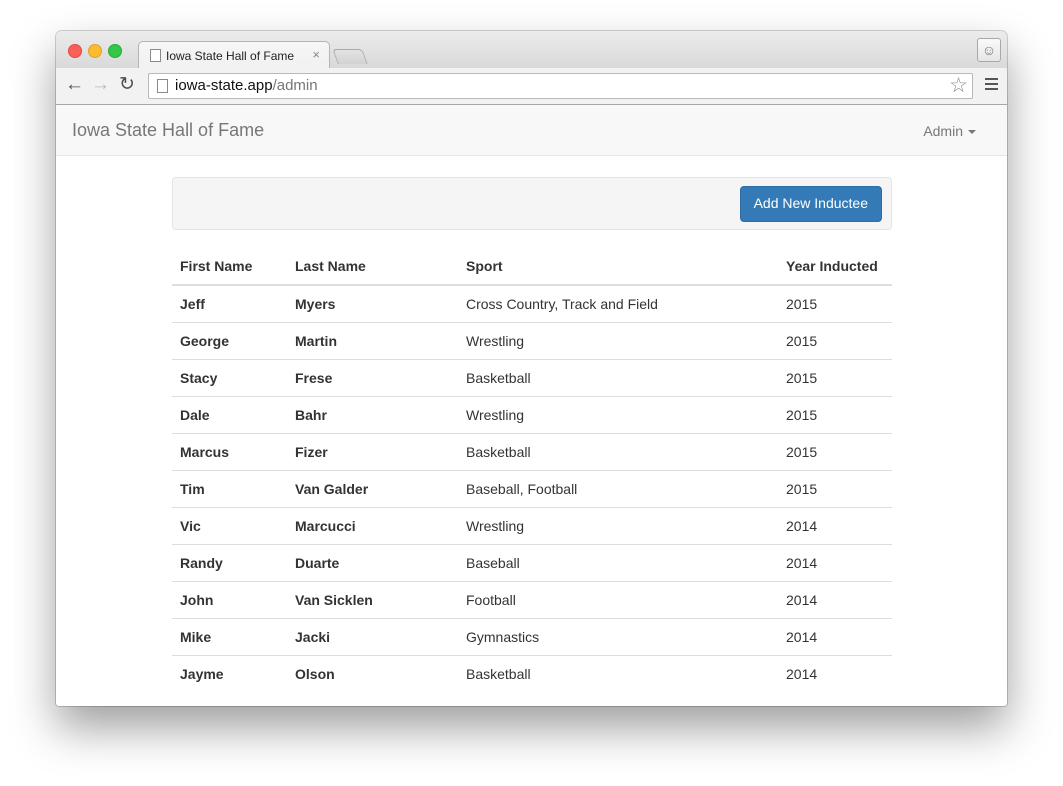 The image size is (1063, 786). I want to click on first-name-cell: Marcus, so click(229, 452).